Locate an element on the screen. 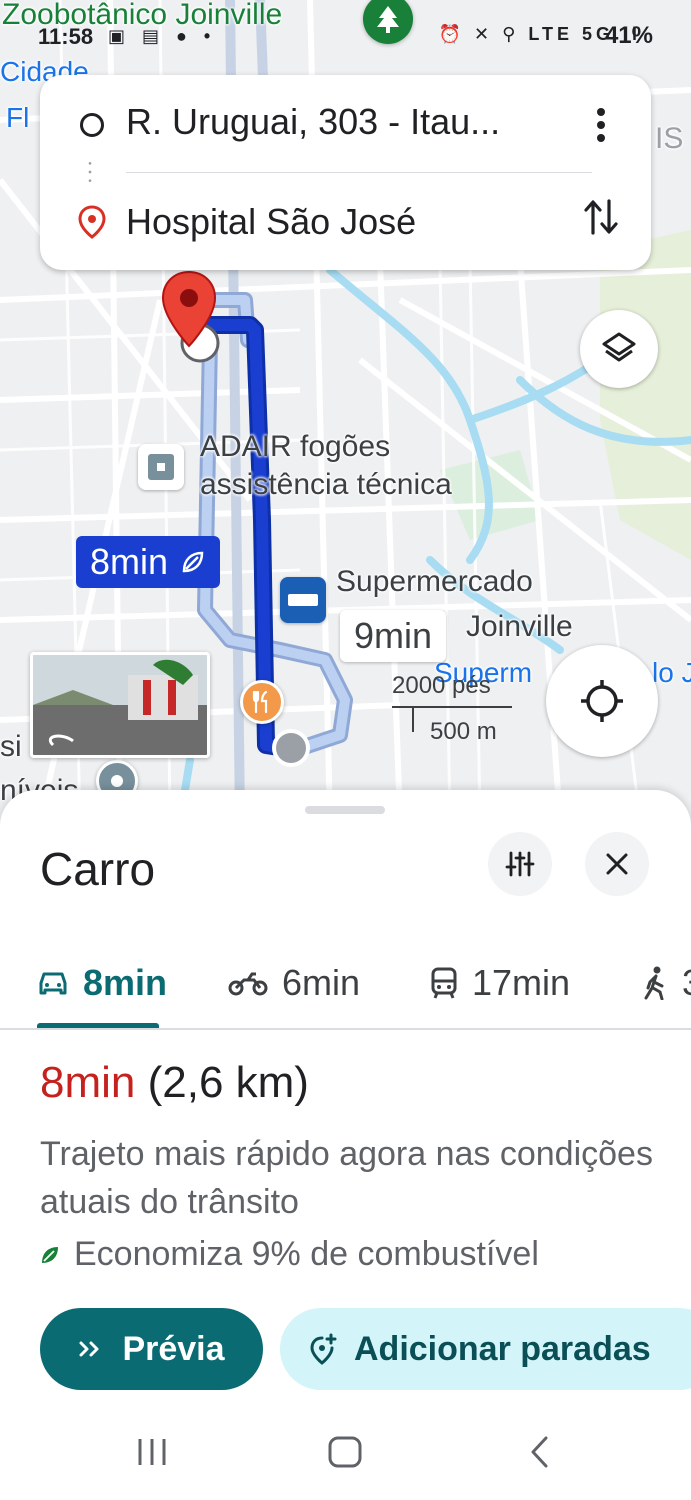  destination-row: Hospital São José is located at coordinates (345, 220).